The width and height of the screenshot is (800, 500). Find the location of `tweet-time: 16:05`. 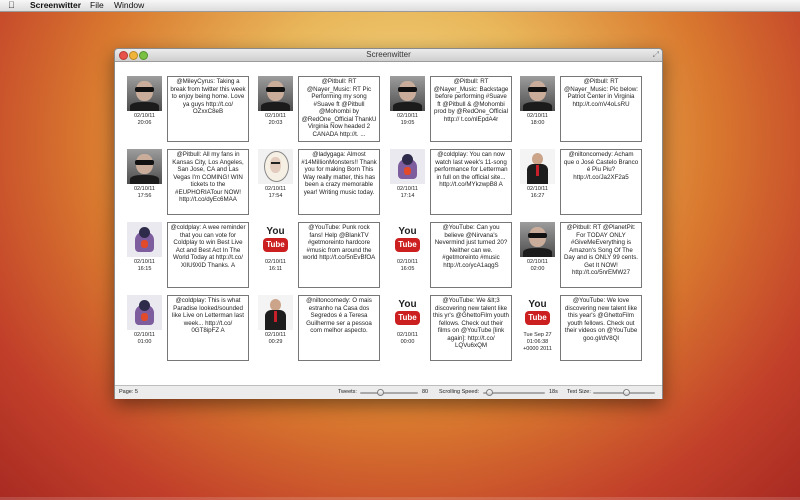

tweet-time: 16:05 is located at coordinates (407, 269).